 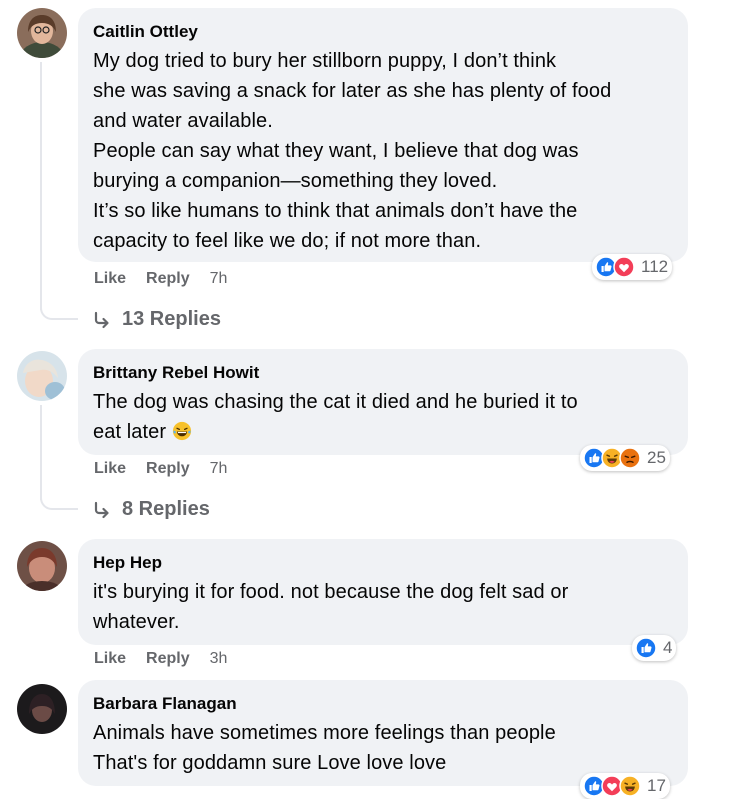 What do you see at coordinates (182, 431) in the screenshot?
I see `laughing-crying-emoji-icon` at bounding box center [182, 431].